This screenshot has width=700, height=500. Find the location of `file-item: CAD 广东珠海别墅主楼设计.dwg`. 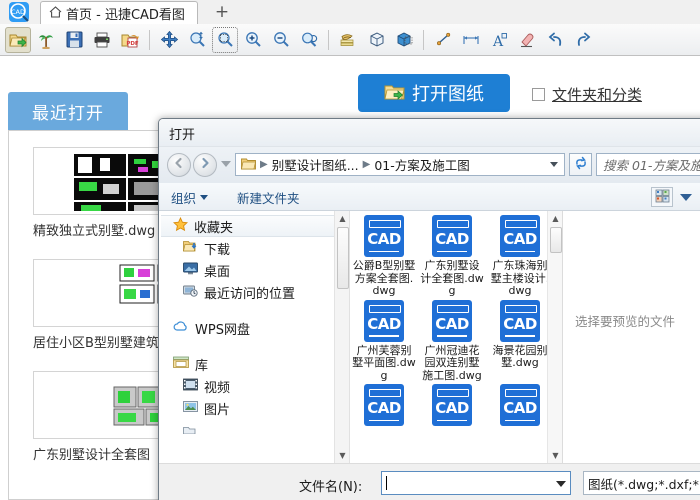

file-item: CAD 广东珠海别墅主楼设计.dwg is located at coordinates (520, 256).